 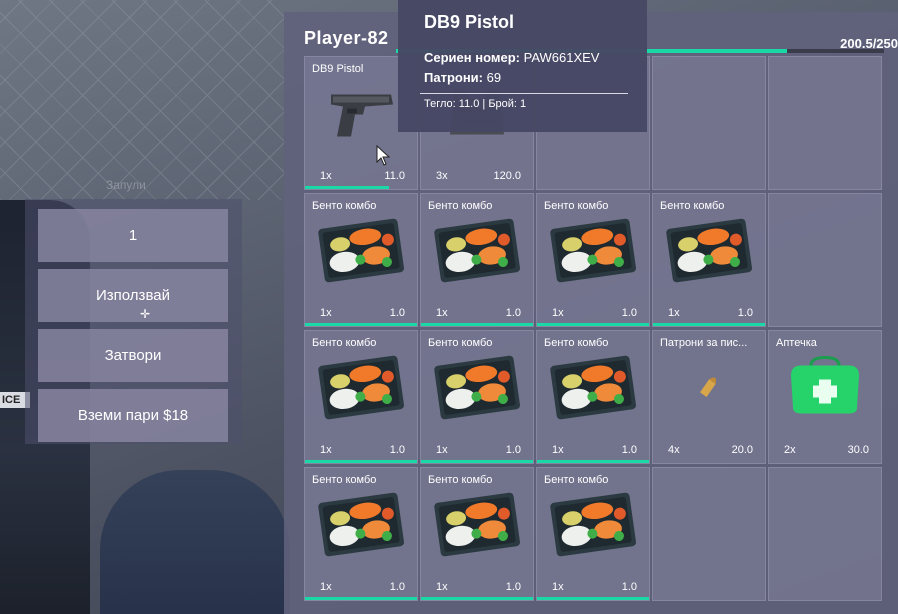 I want to click on ammo-bullet-icon, so click(x=709, y=389).